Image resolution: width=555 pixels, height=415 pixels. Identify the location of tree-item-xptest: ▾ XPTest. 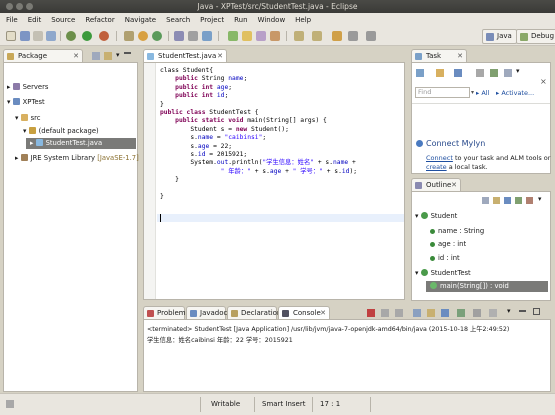
(26, 102).